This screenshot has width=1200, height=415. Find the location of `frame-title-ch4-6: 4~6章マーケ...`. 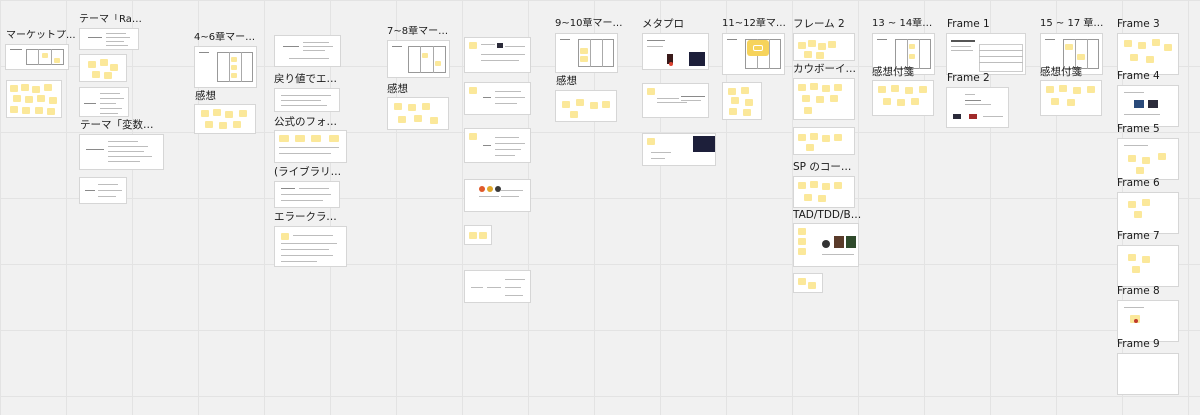

frame-title-ch4-6: 4~6章マーケ... is located at coordinates (226, 38).